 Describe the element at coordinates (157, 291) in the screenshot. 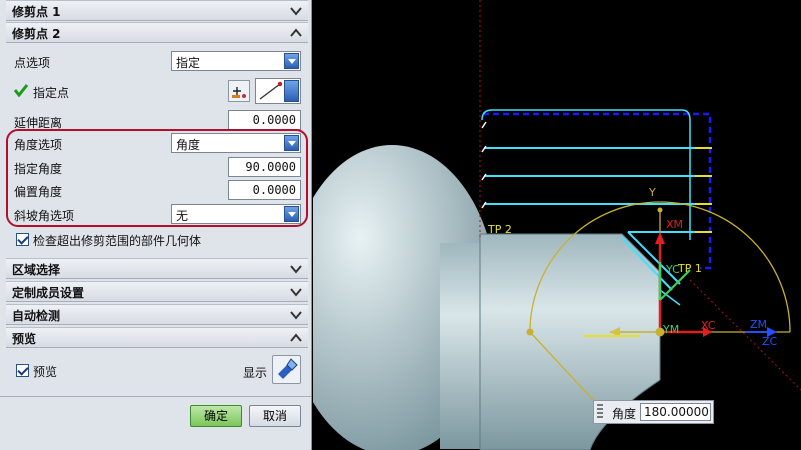

I see `section-custom-members: 定制成员设置` at that location.